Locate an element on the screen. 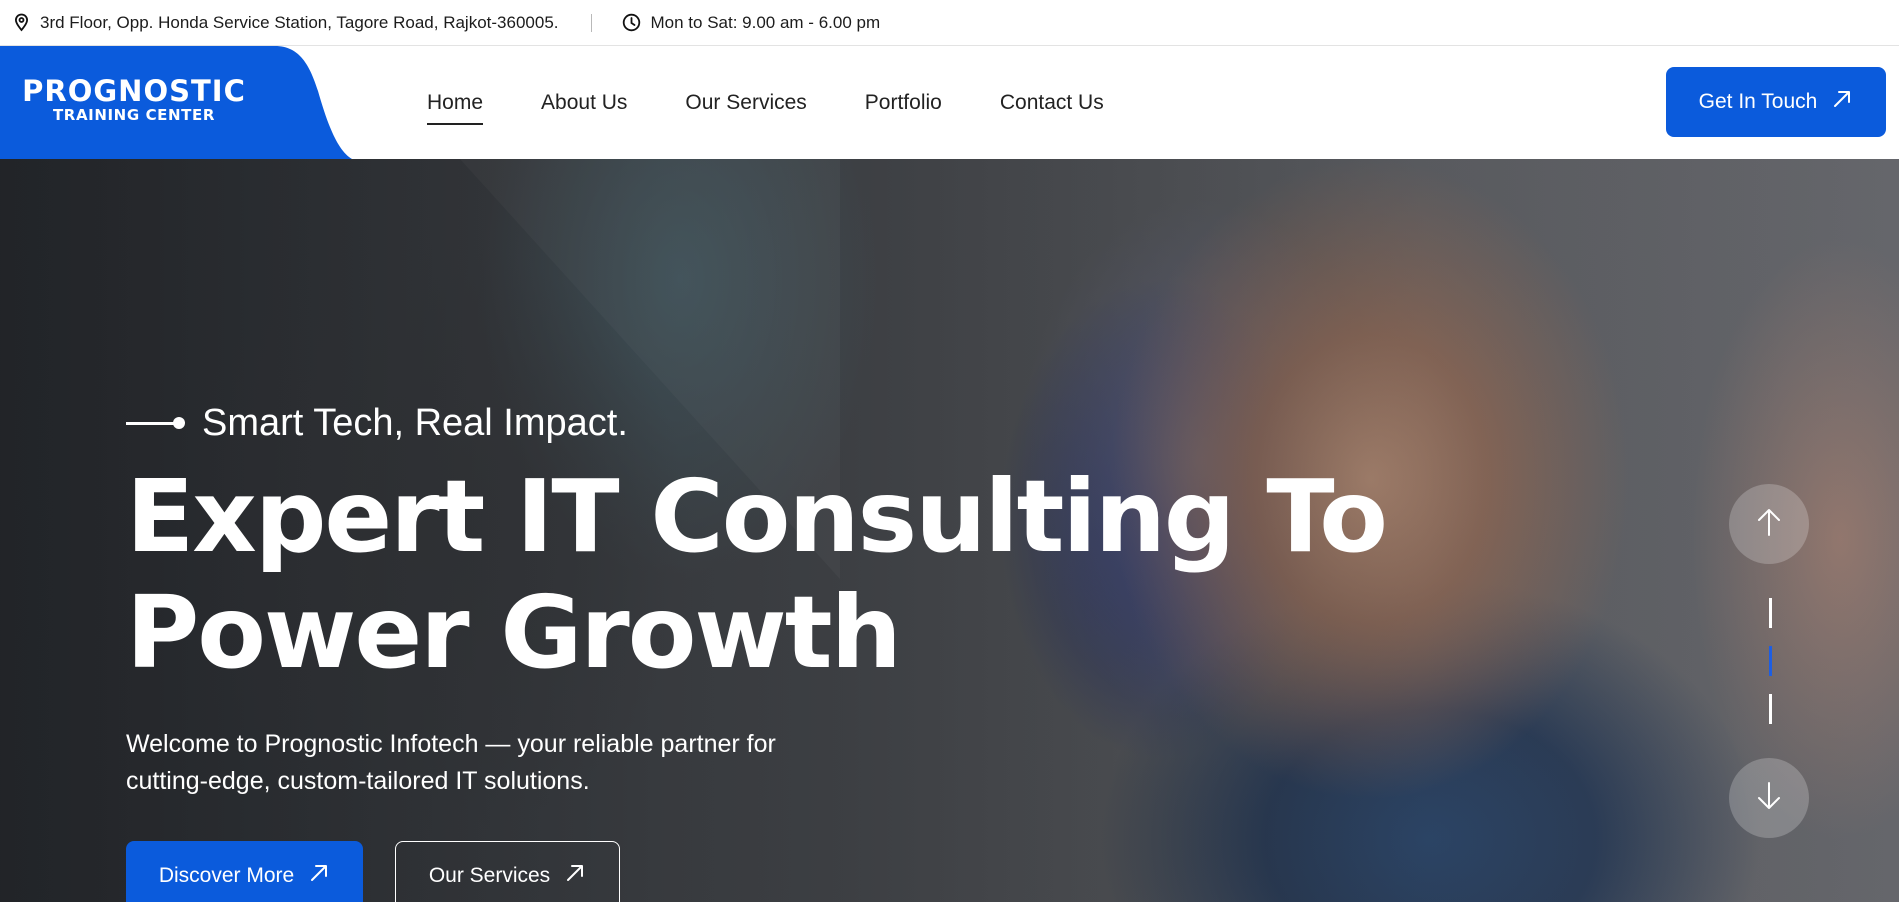  headline-line-1: Expert IT Consulting To is located at coordinates (757, 516).